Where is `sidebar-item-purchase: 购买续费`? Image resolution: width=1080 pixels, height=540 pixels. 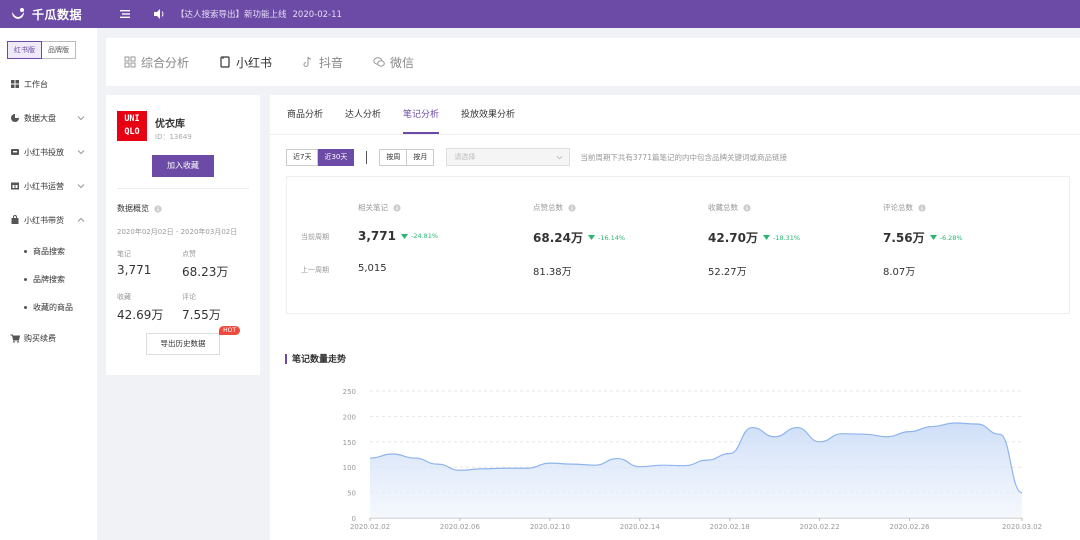 sidebar-item-purchase: 购买续费 is located at coordinates (48, 338).